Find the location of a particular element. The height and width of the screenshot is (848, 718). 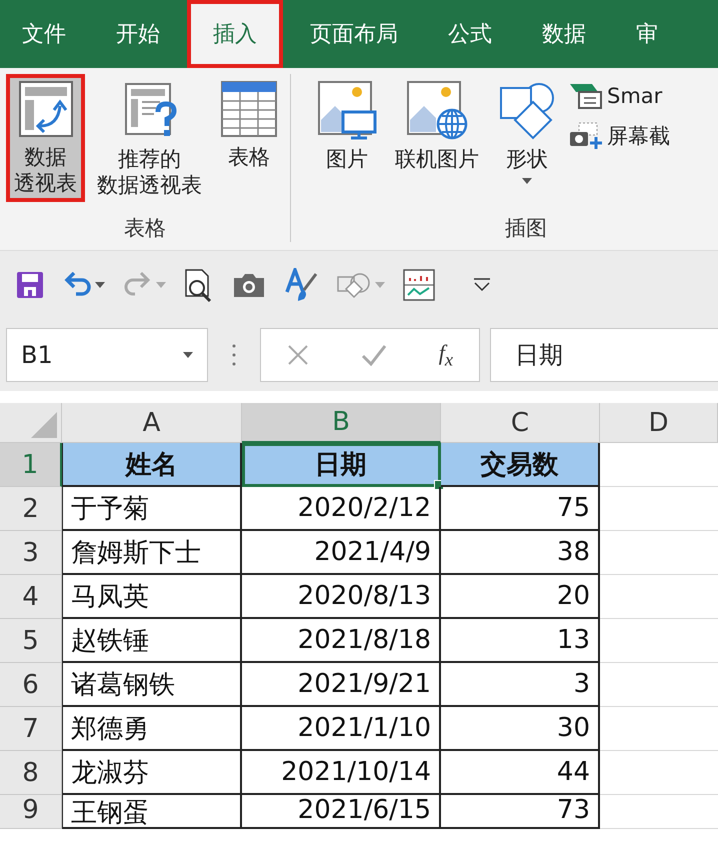

save-button is located at coordinates (30, 285).